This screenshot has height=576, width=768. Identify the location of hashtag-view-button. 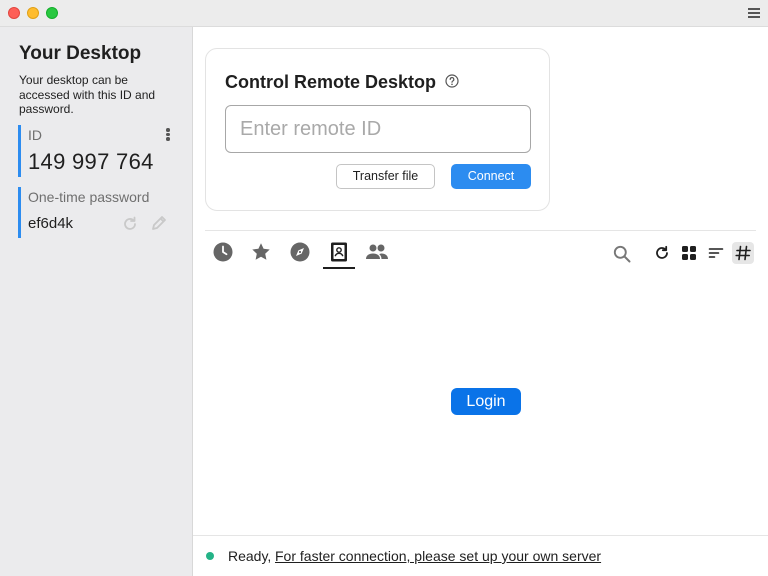
(743, 253).